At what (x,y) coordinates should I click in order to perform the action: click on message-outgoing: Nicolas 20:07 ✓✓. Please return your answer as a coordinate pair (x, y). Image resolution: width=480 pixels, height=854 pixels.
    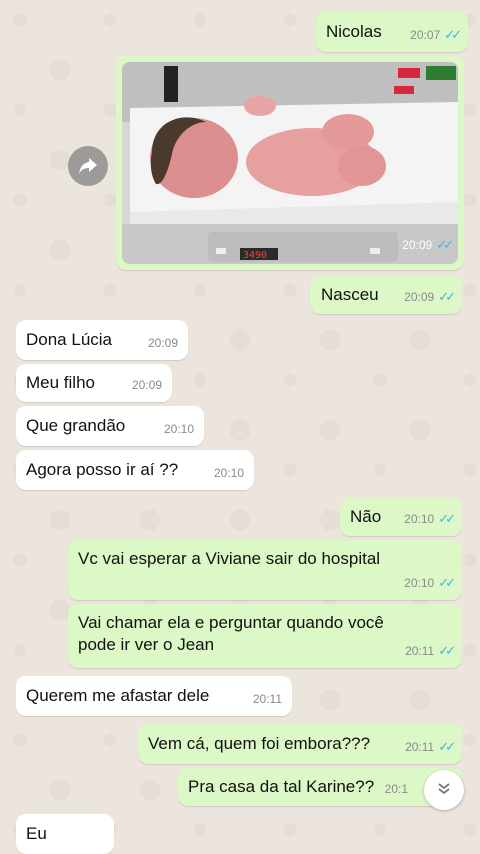
    Looking at the image, I should click on (392, 32).